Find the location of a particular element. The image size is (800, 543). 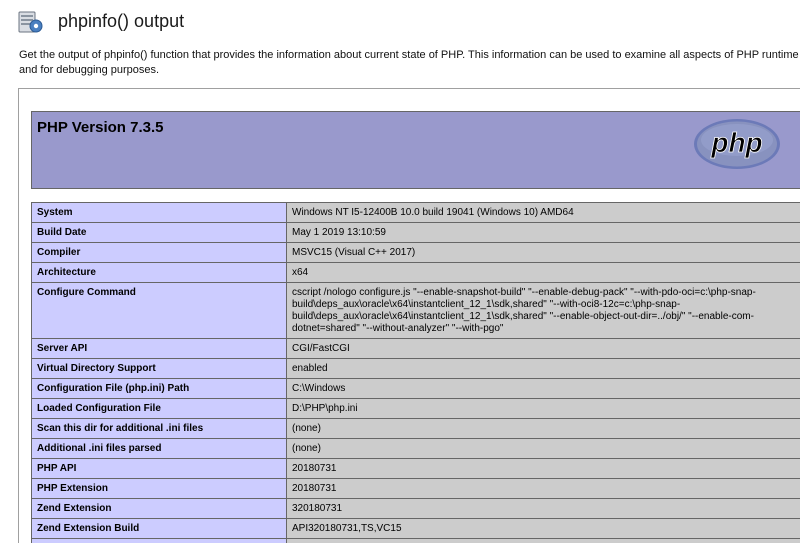

table-row: PHP Extension 20180731 is located at coordinates (415, 488).